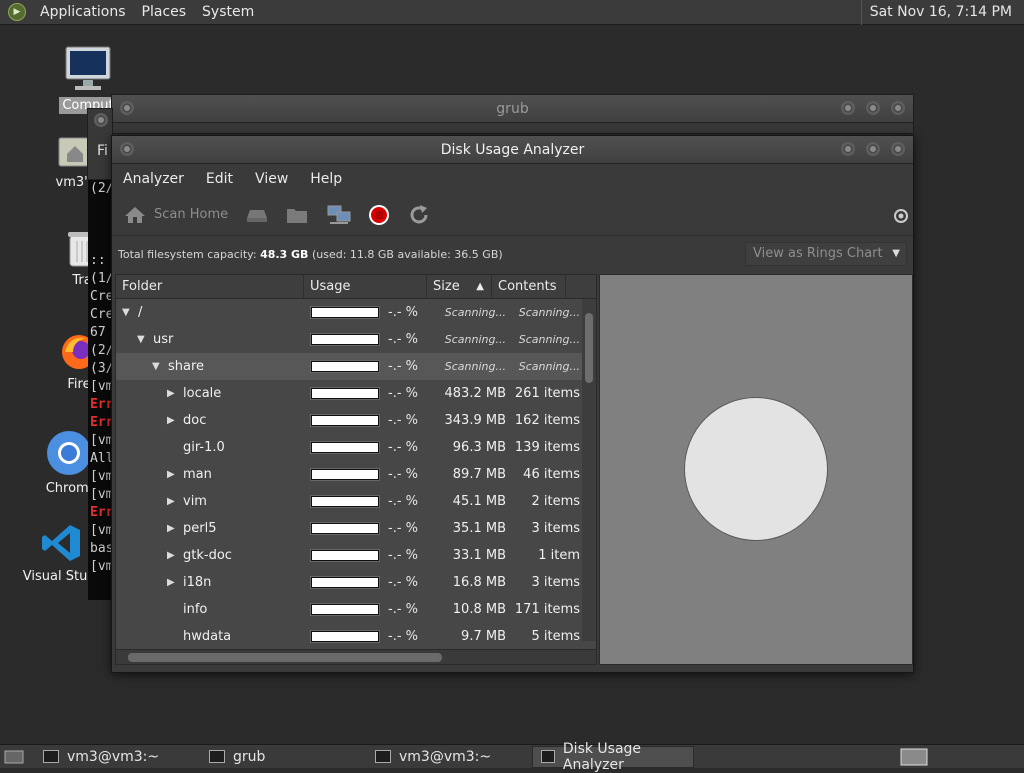  What do you see at coordinates (281, 757) in the screenshot?
I see `taskbar-button: grub` at bounding box center [281, 757].